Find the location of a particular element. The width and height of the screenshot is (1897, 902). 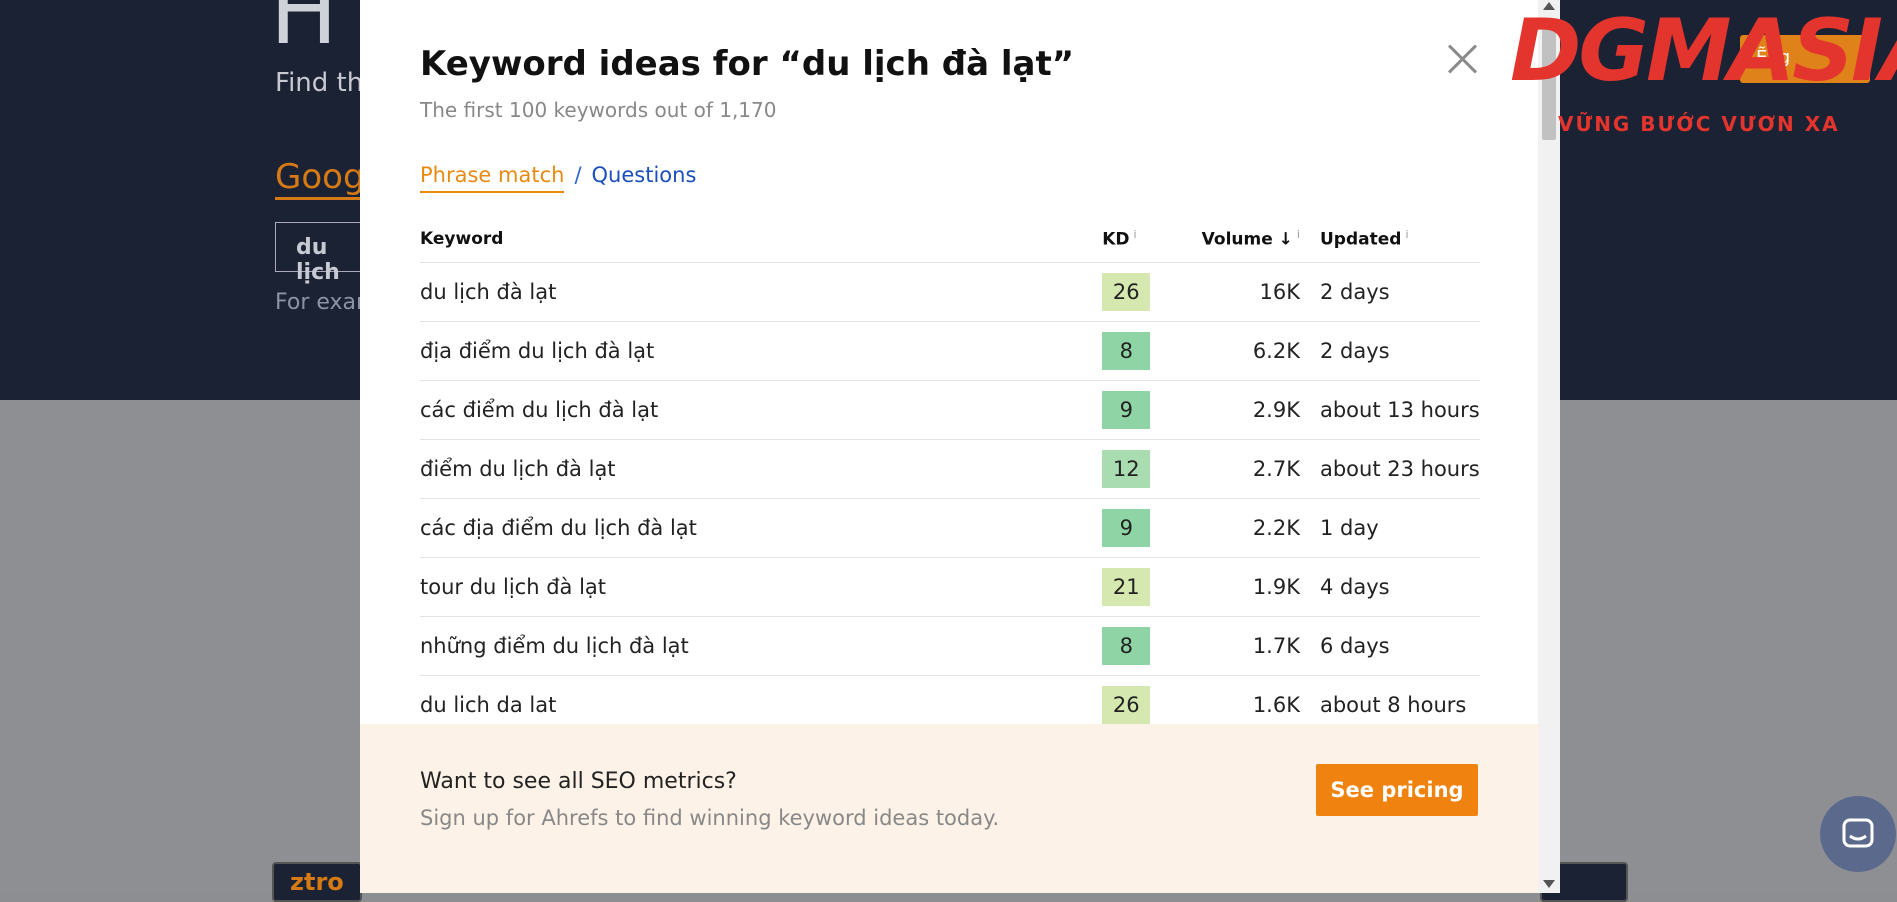

page-heading-fragment: H is located at coordinates (304, 32).